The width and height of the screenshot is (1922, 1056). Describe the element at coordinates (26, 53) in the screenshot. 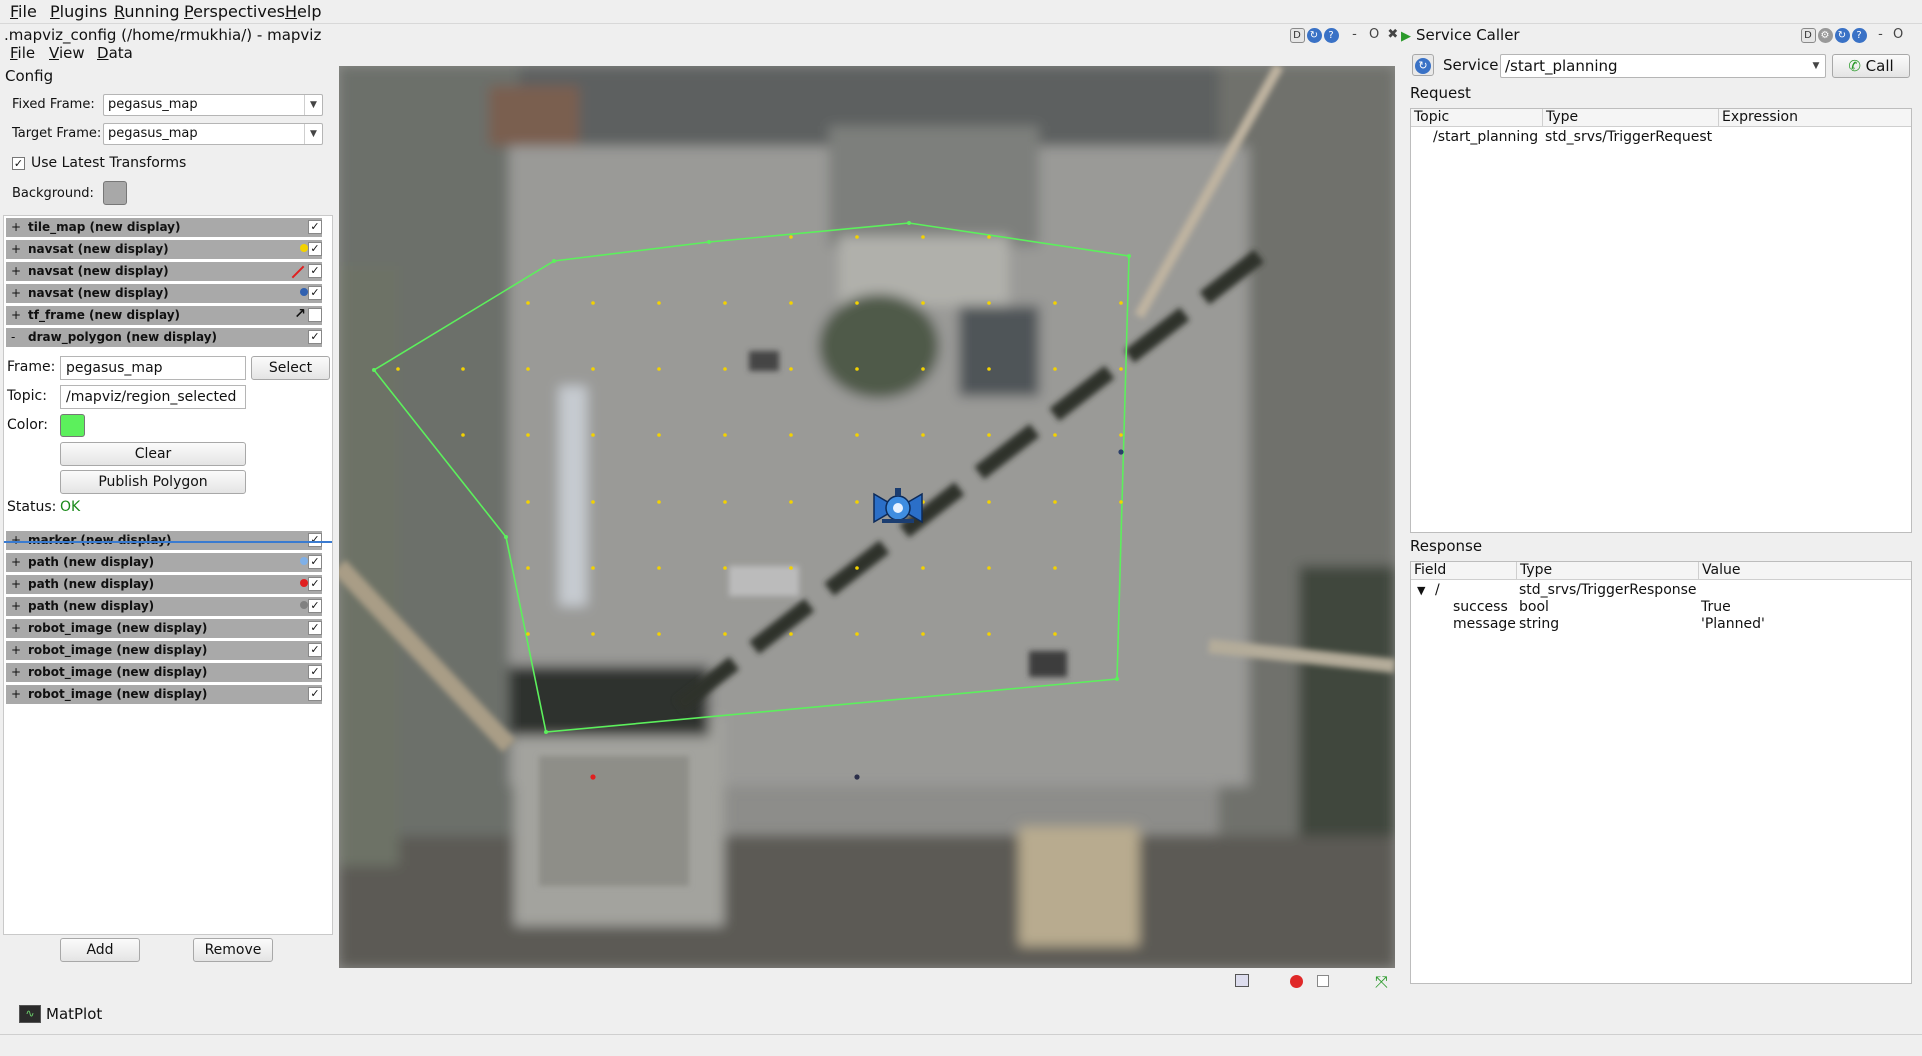

I see `mapviz-menu-file-label: ile` at that location.